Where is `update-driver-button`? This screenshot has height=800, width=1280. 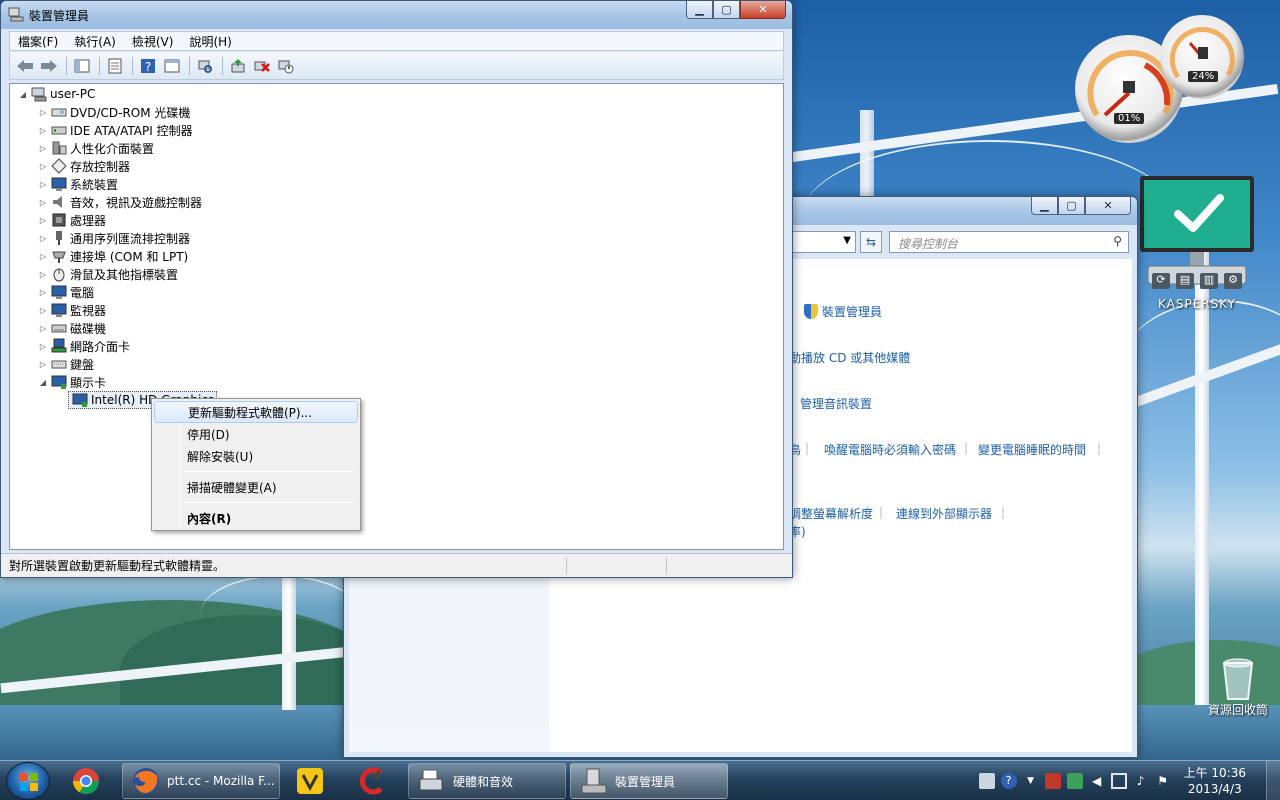 update-driver-button is located at coordinates (238, 66).